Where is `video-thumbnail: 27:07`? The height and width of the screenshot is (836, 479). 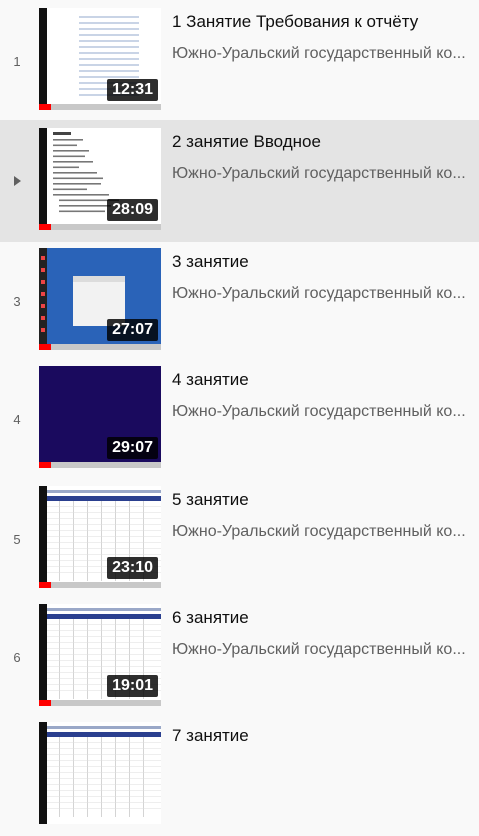
video-thumbnail: 27:07 is located at coordinates (100, 299).